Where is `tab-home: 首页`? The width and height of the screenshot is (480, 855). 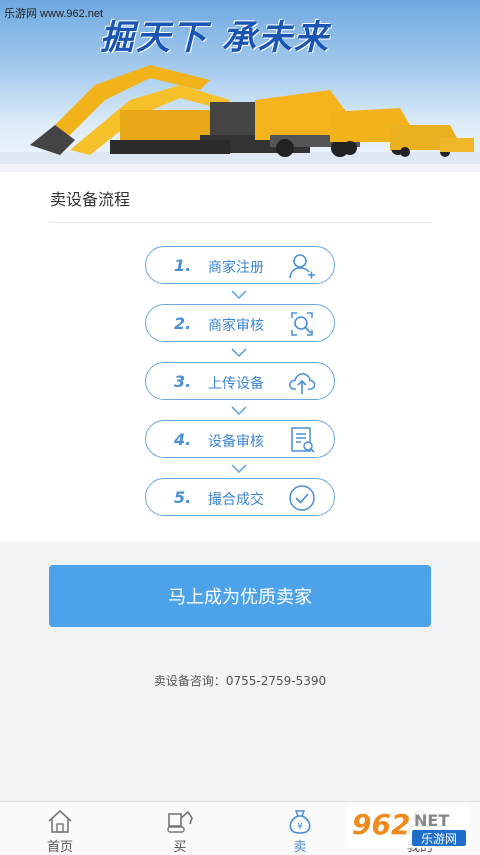
tab-home: 首页 is located at coordinates (60, 828).